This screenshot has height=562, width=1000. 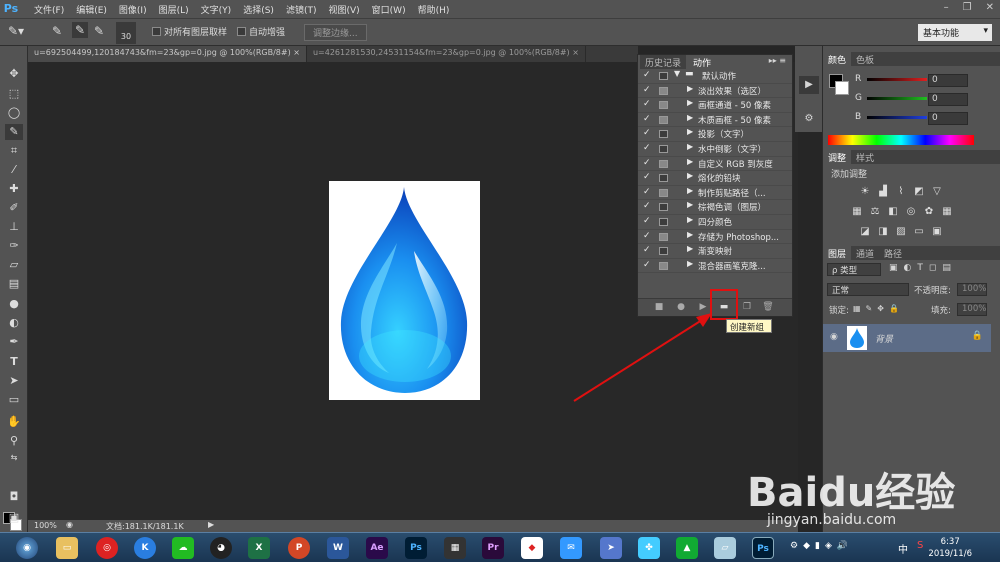 What do you see at coordinates (865, 253) in the screenshot?
I see `tab-channels: 通道` at bounding box center [865, 253].